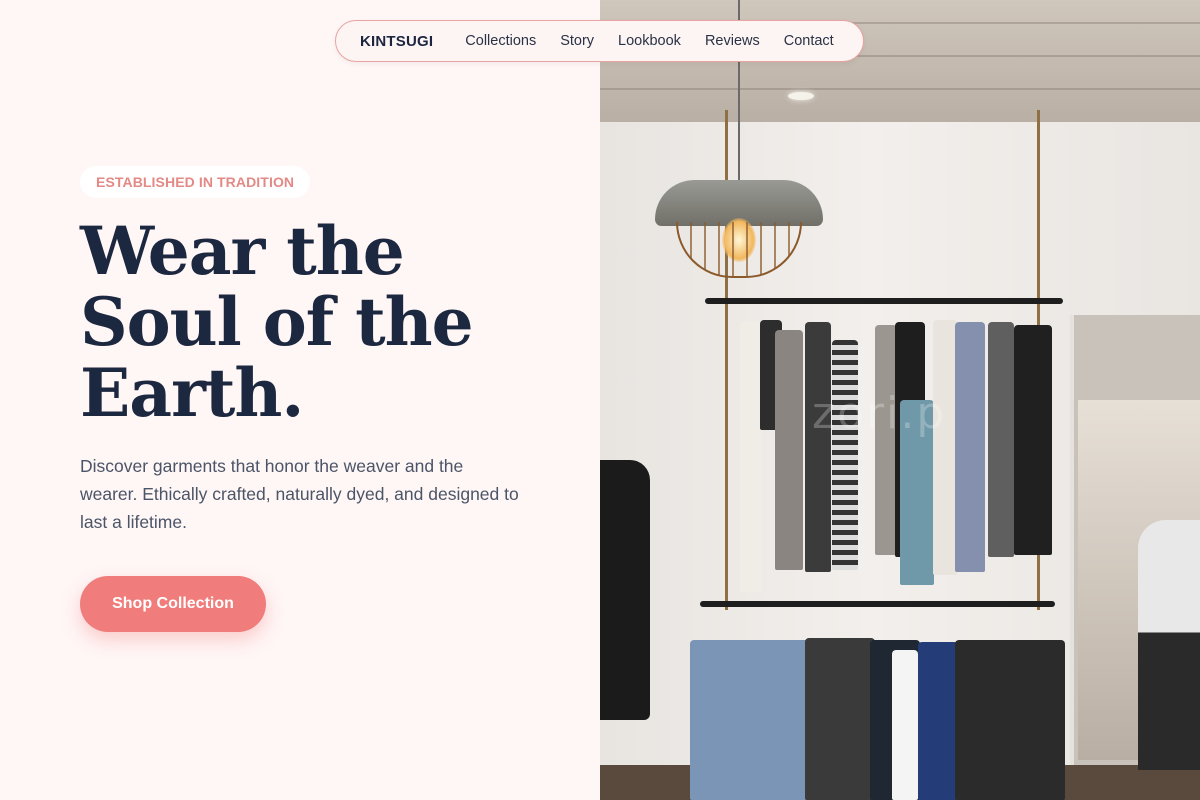 This screenshot has width=1200, height=800. I want to click on headline-line-1: Wear the, so click(242, 251).